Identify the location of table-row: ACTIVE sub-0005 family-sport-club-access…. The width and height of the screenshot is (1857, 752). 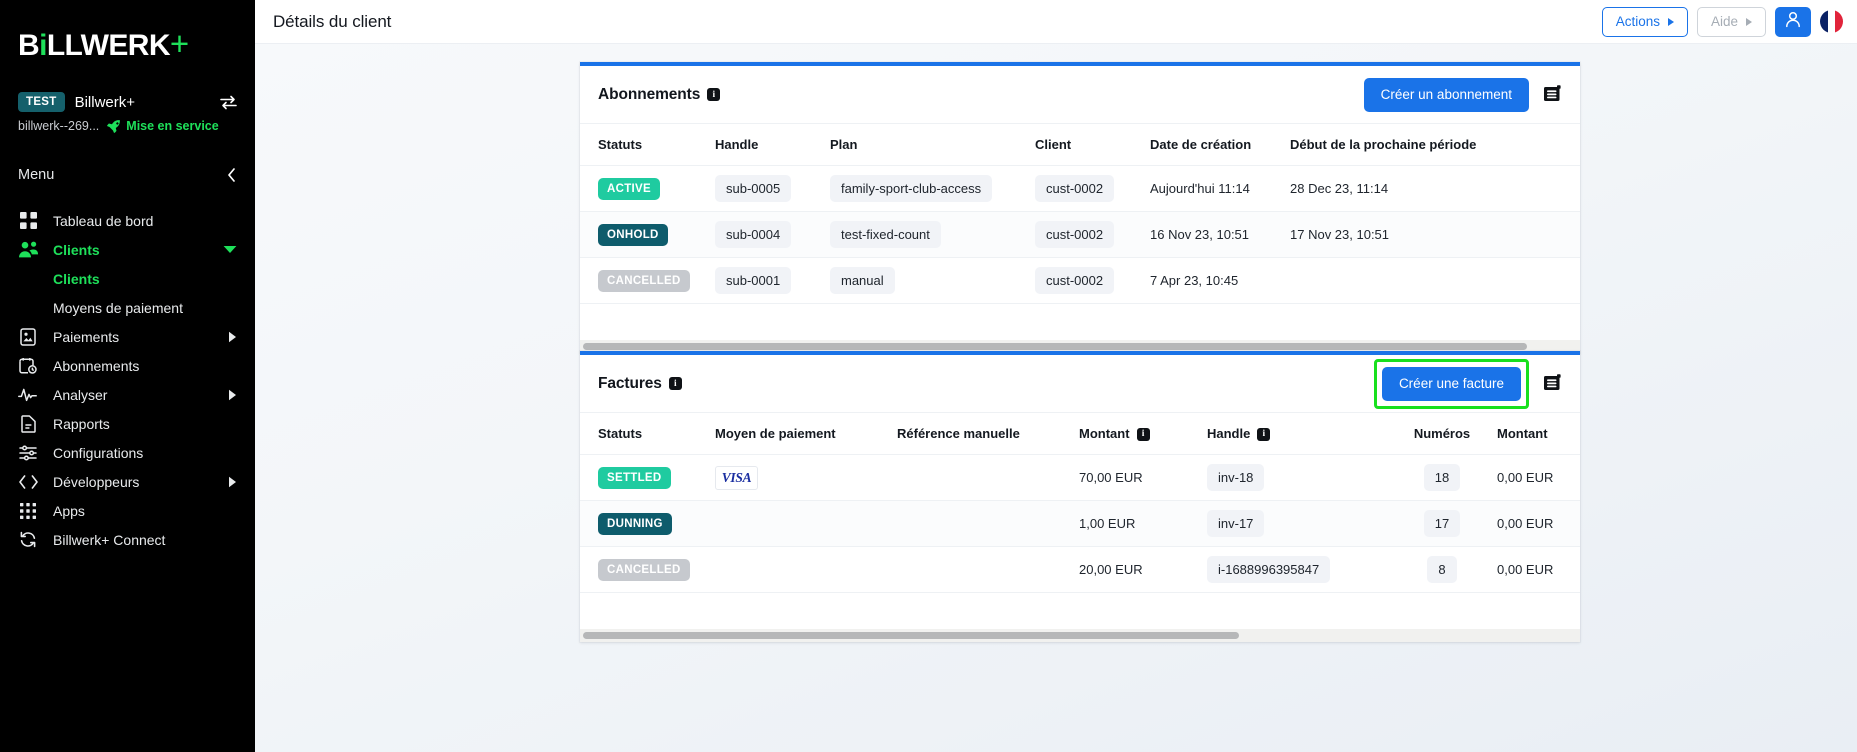
(1080, 188).